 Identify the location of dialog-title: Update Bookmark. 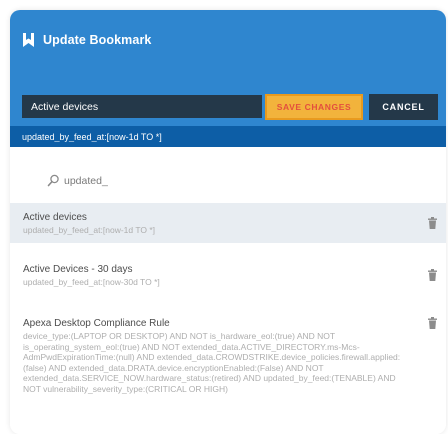
(97, 40).